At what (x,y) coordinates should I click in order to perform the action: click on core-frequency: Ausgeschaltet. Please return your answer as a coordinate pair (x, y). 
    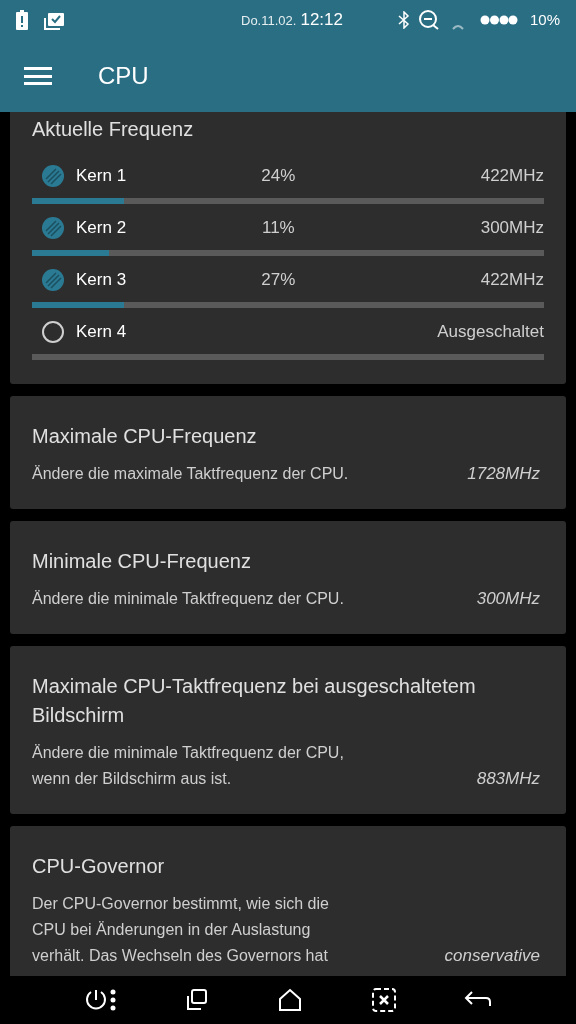
    Looking at the image, I should click on (490, 332).